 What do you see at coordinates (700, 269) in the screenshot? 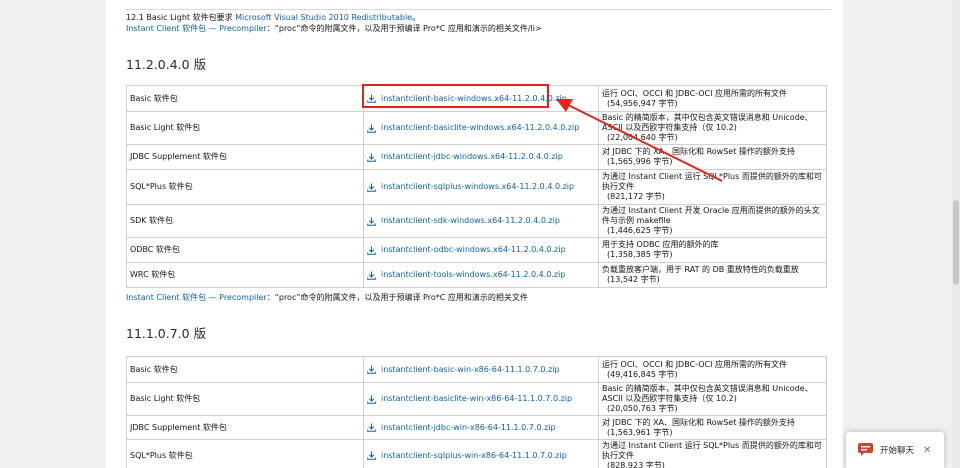
I see `description-text: 负载重放客户端，用于 RAT 的 DB 重放特性的负载重放` at bounding box center [700, 269].